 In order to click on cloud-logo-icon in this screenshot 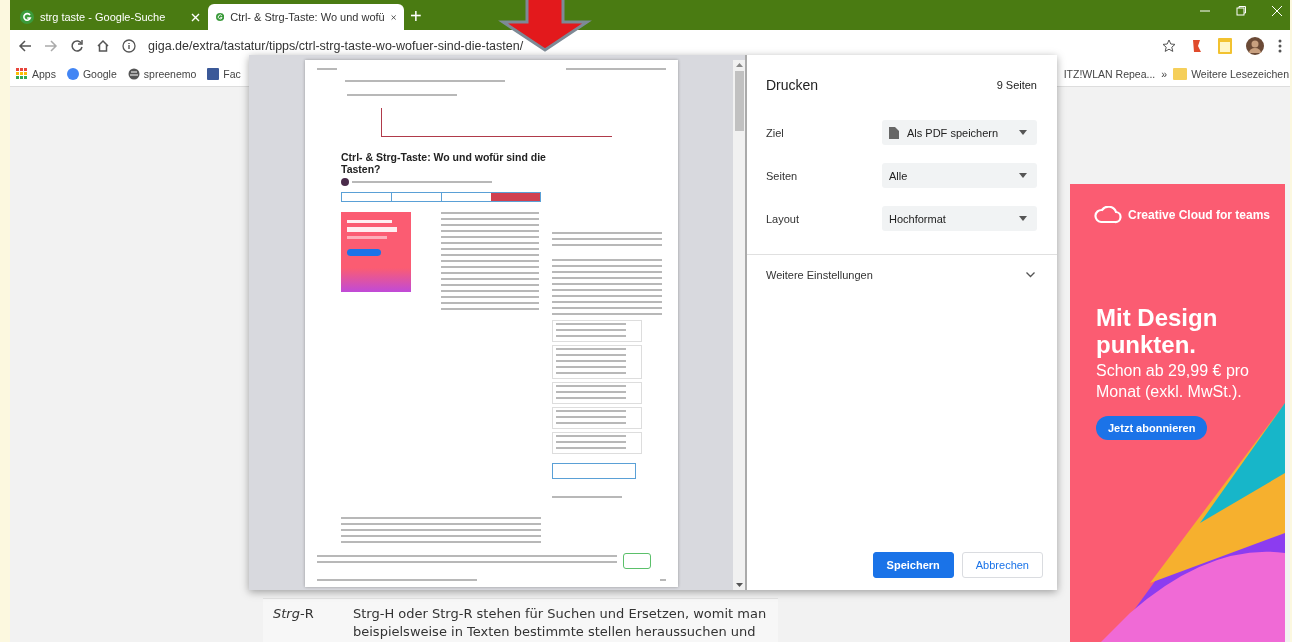, I will do `click(1108, 215)`.